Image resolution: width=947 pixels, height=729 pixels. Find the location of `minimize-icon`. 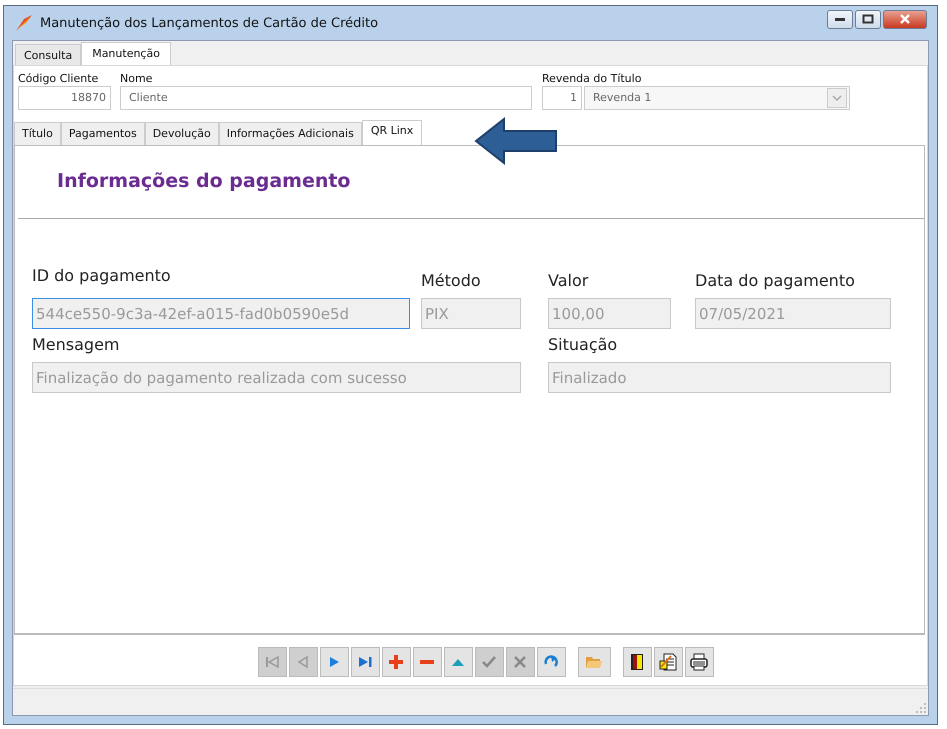

minimize-icon is located at coordinates (840, 19).